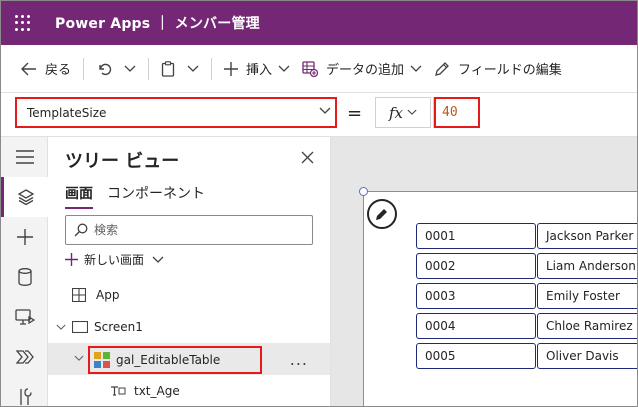  I want to click on data-rail-button, so click(24, 277).